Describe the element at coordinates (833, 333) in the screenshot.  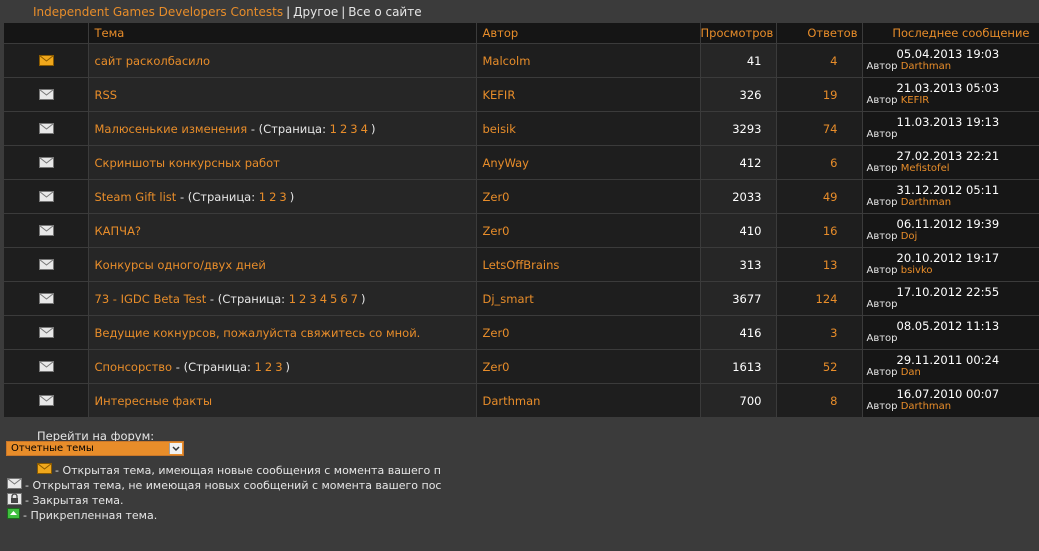
I see `topic-replies-link: 3` at that location.